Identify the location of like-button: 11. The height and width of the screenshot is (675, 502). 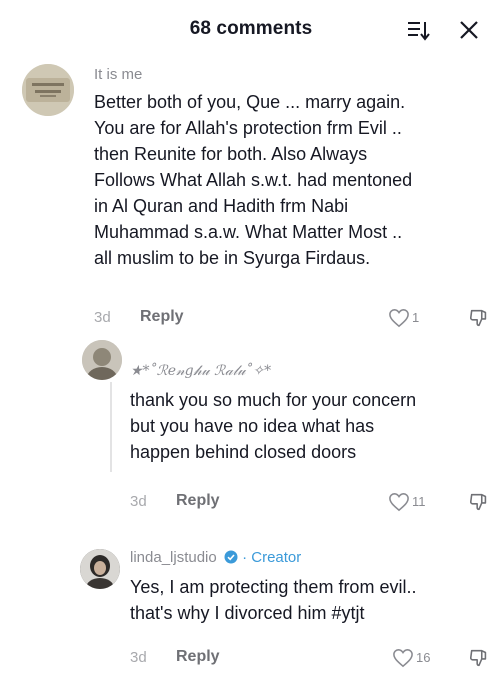
(411, 502).